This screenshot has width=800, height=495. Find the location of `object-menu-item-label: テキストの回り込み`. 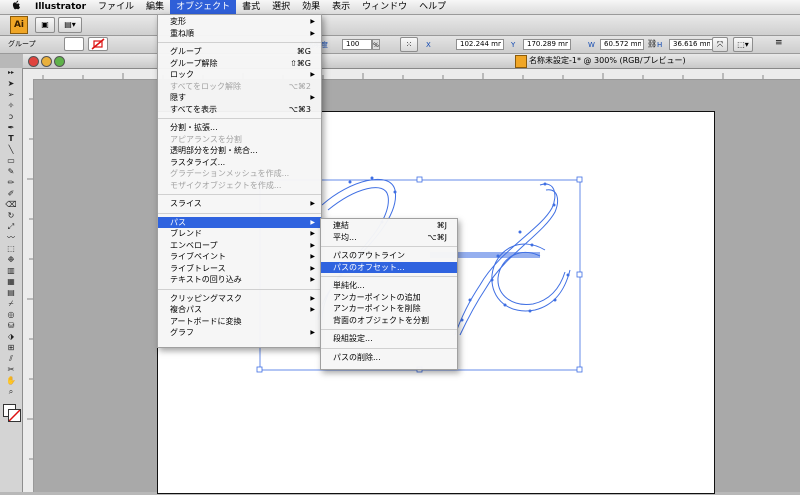

object-menu-item-label: テキストの回り込み is located at coordinates (206, 279).